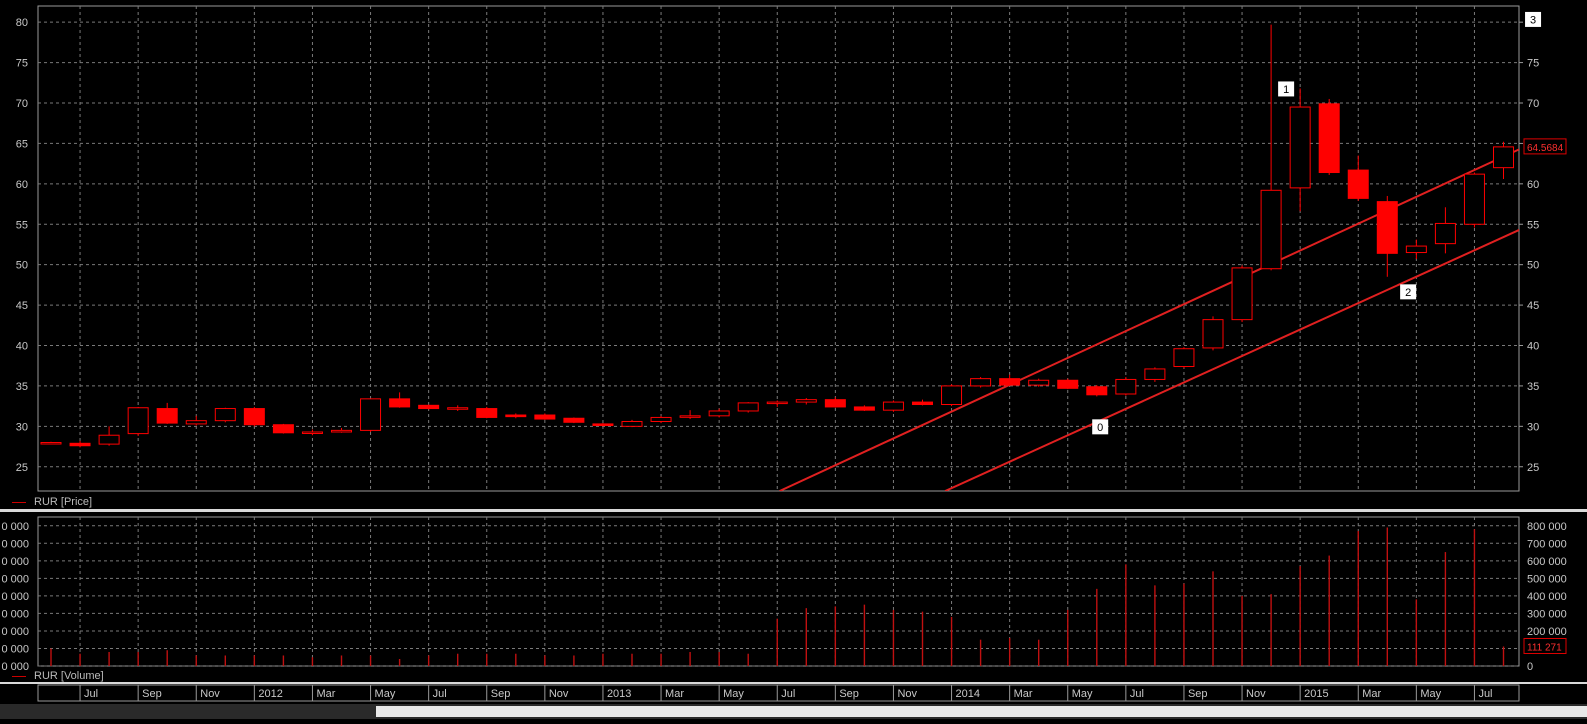  I want to click on volume-y-tick-right: 0, so click(1530, 667).